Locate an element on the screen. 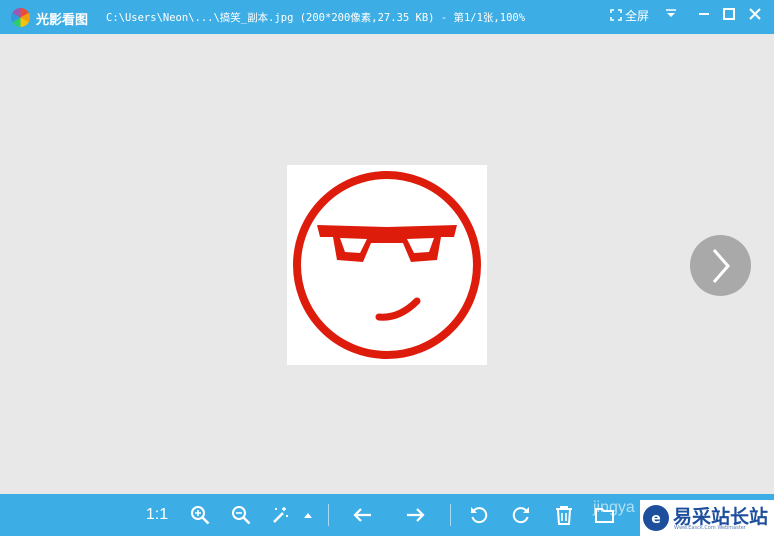 The width and height of the screenshot is (774, 536). arrow-left-icon is located at coordinates (362, 515).